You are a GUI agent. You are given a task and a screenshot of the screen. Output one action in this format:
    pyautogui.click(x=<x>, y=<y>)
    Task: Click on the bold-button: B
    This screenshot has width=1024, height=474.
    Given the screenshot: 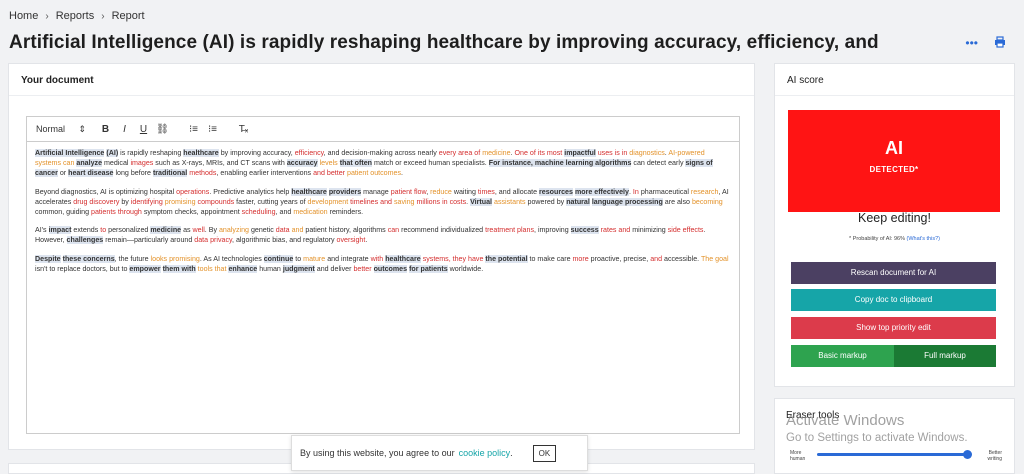 What is the action you would take?
    pyautogui.click(x=105, y=129)
    